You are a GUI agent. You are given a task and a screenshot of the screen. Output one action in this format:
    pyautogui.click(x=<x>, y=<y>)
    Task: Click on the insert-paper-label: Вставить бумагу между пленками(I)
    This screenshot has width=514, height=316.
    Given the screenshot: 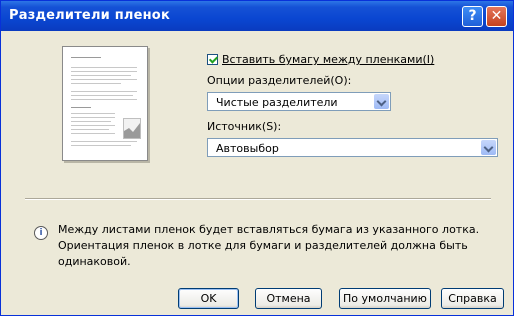 What is the action you would take?
    pyautogui.click(x=328, y=59)
    